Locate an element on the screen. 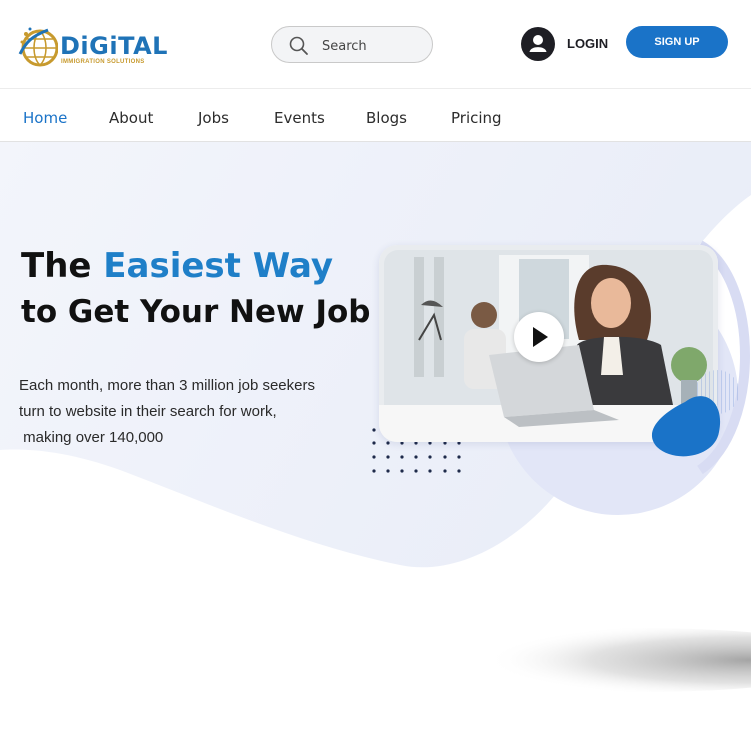 This screenshot has height=750, width=751. hero-title-prefix: The is located at coordinates (62, 266).